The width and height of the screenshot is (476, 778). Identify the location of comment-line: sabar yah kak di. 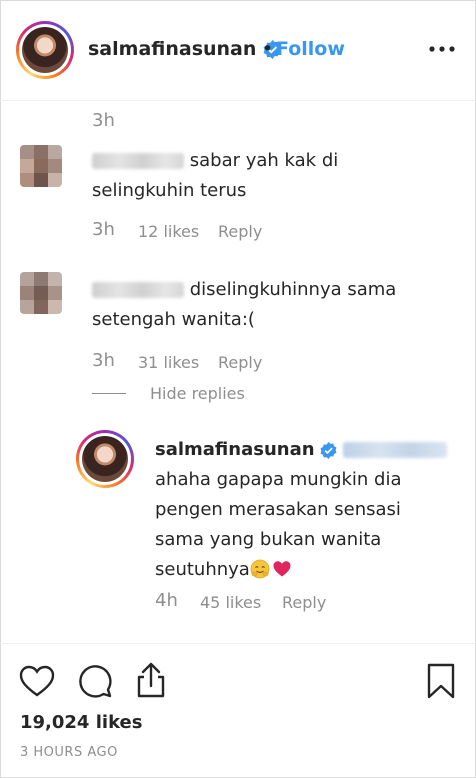
(264, 160).